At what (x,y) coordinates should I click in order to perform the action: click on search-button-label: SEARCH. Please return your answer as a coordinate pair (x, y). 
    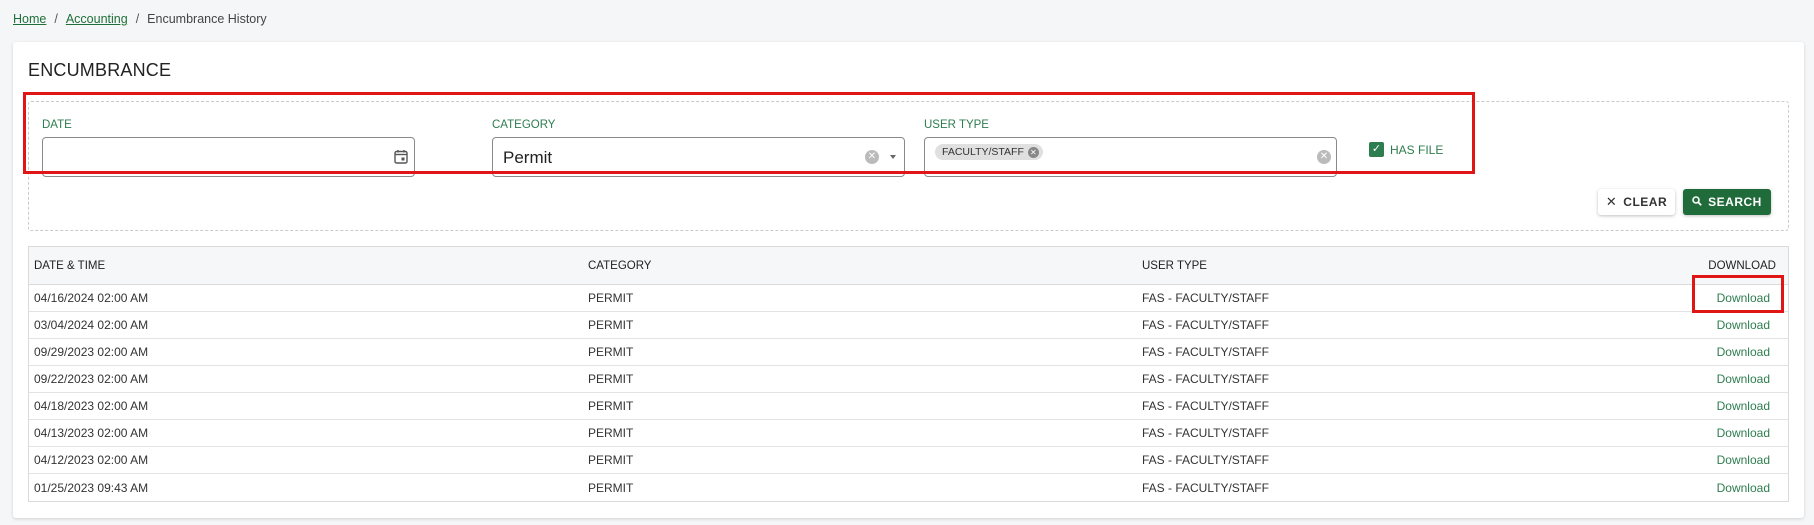
    Looking at the image, I should click on (1735, 202).